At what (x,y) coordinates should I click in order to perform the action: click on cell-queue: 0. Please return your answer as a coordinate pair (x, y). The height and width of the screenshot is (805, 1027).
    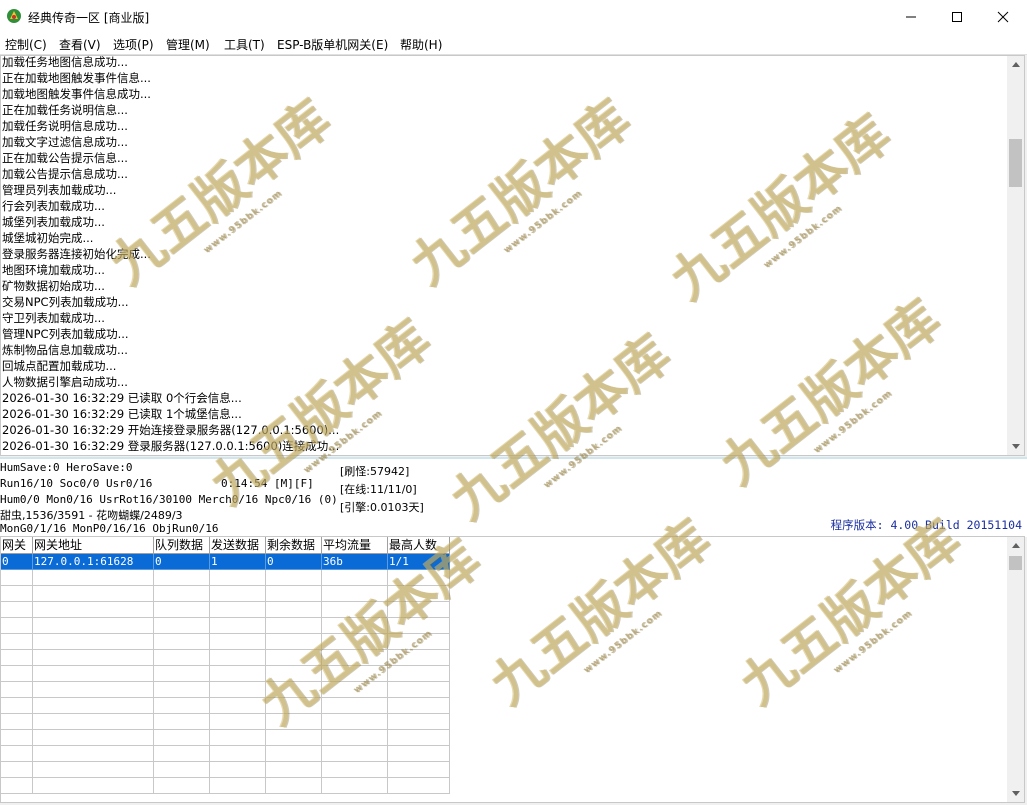
    Looking at the image, I should click on (182, 562).